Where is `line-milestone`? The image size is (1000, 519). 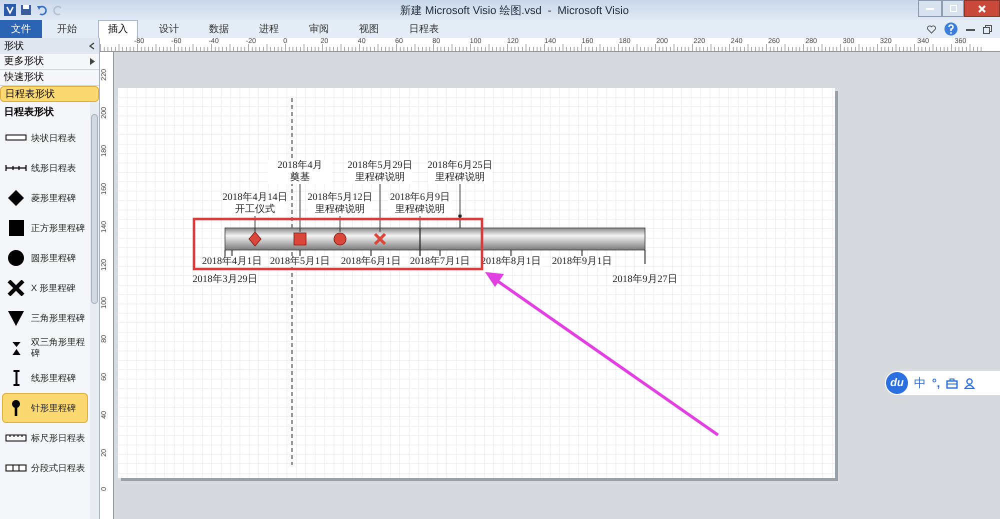
line-milestone is located at coordinates (420, 242).